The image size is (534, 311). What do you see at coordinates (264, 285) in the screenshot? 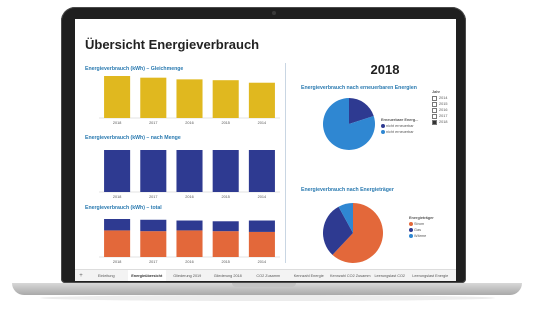
I see `laptop-notch` at bounding box center [264, 285].